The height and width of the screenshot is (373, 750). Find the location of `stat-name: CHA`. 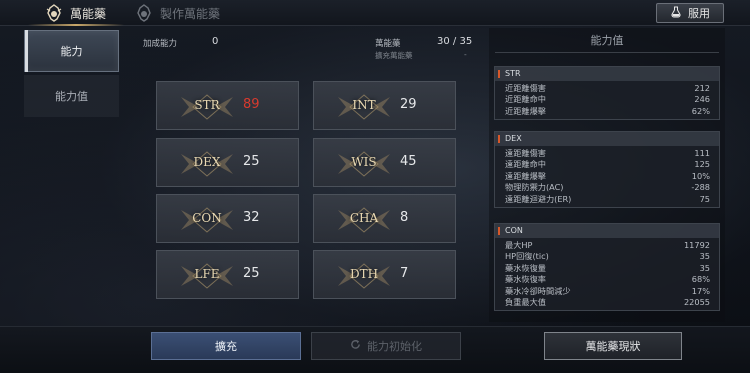

stat-name: CHA is located at coordinates (364, 218).